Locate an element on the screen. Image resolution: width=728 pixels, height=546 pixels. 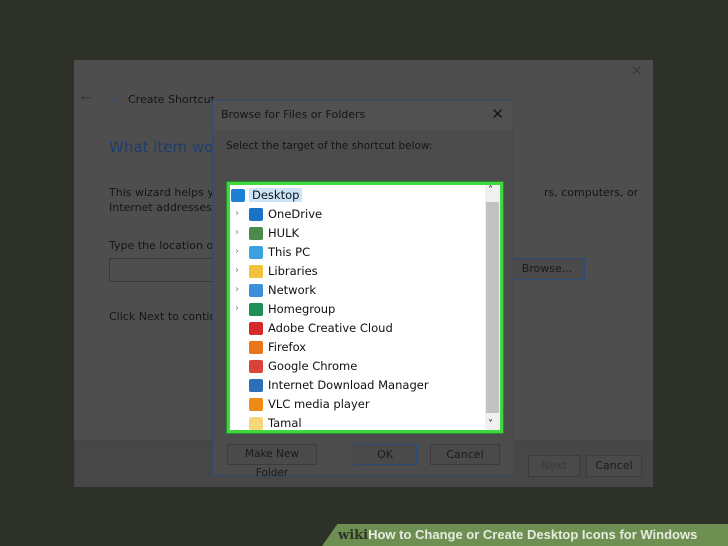
tree-item: VLC media player is located at coordinates (357, 404).